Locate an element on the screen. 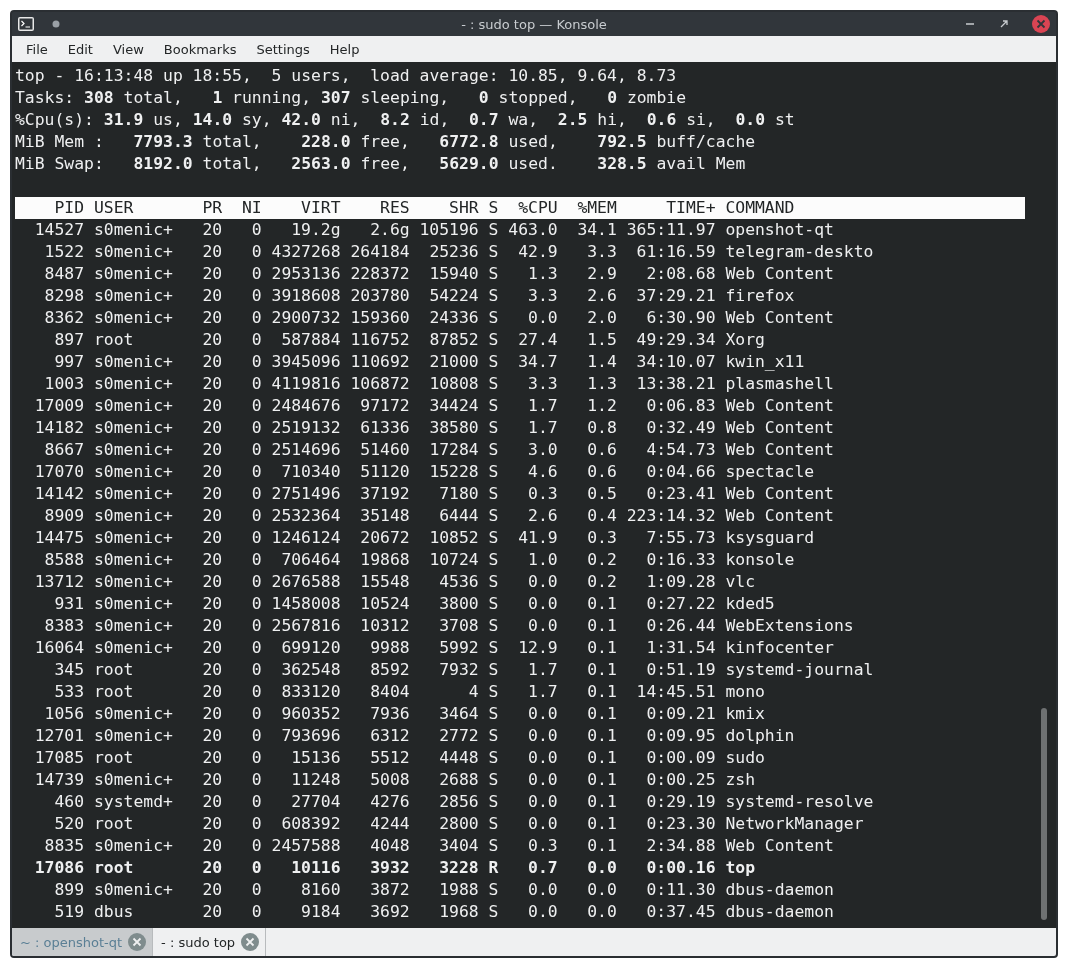 This screenshot has width=1068, height=968. table-cell-text: 21000 is located at coordinates (453, 362).